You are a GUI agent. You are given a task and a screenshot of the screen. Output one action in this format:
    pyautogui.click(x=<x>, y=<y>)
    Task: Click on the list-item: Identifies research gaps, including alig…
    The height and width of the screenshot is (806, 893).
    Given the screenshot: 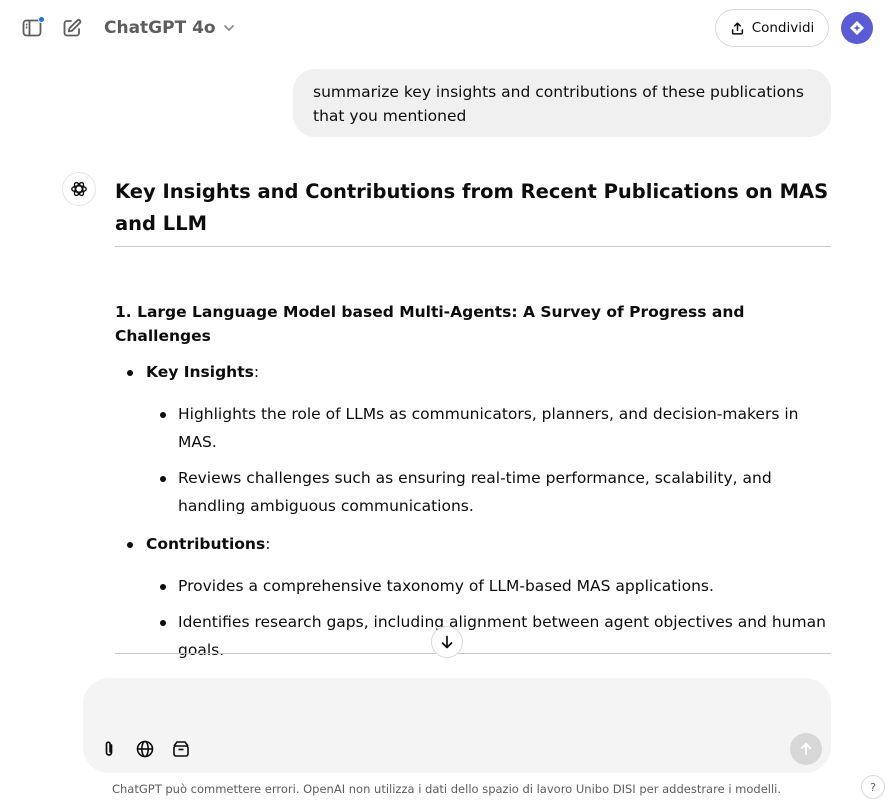 What is the action you would take?
    pyautogui.click(x=488, y=636)
    